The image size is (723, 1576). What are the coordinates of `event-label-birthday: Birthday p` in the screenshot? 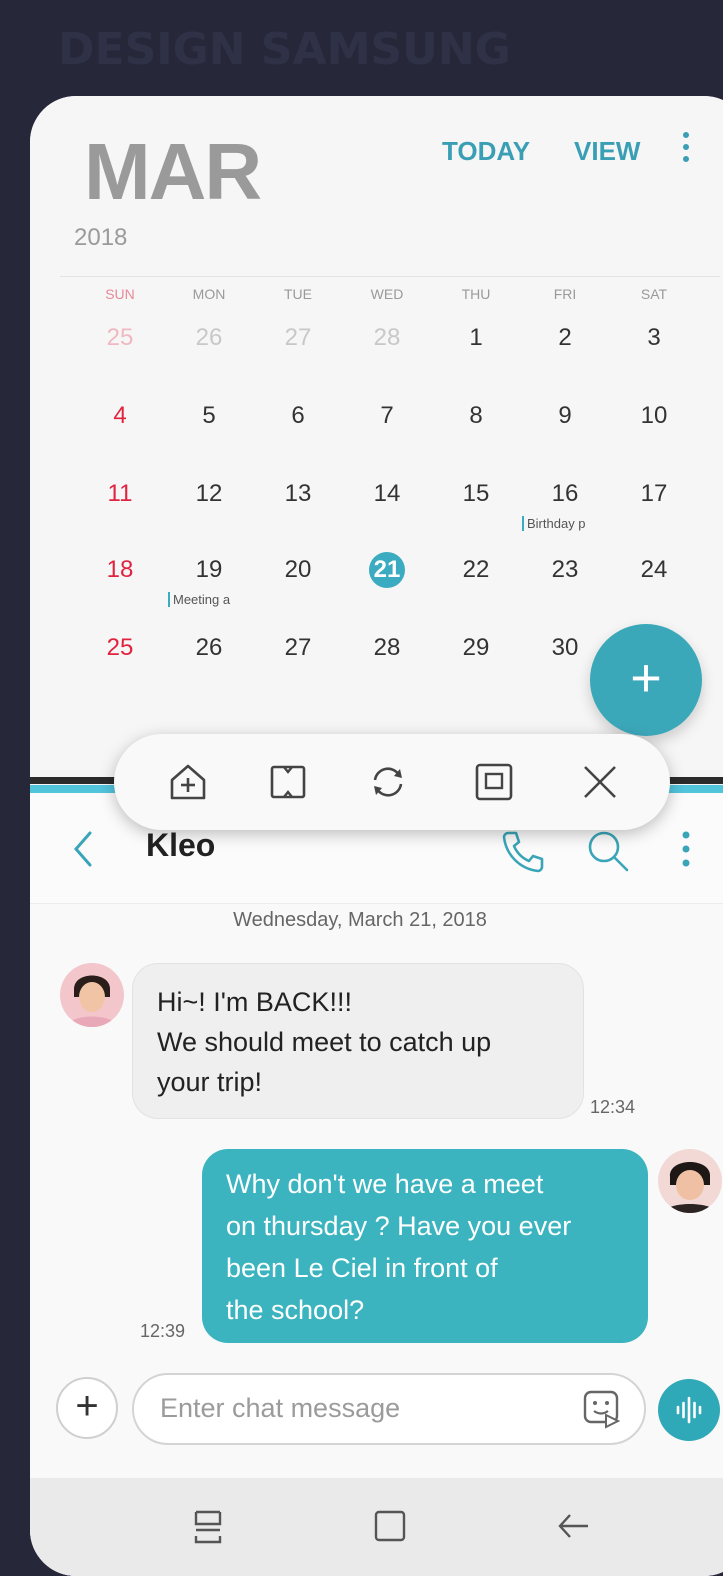 It's located at (554, 523).